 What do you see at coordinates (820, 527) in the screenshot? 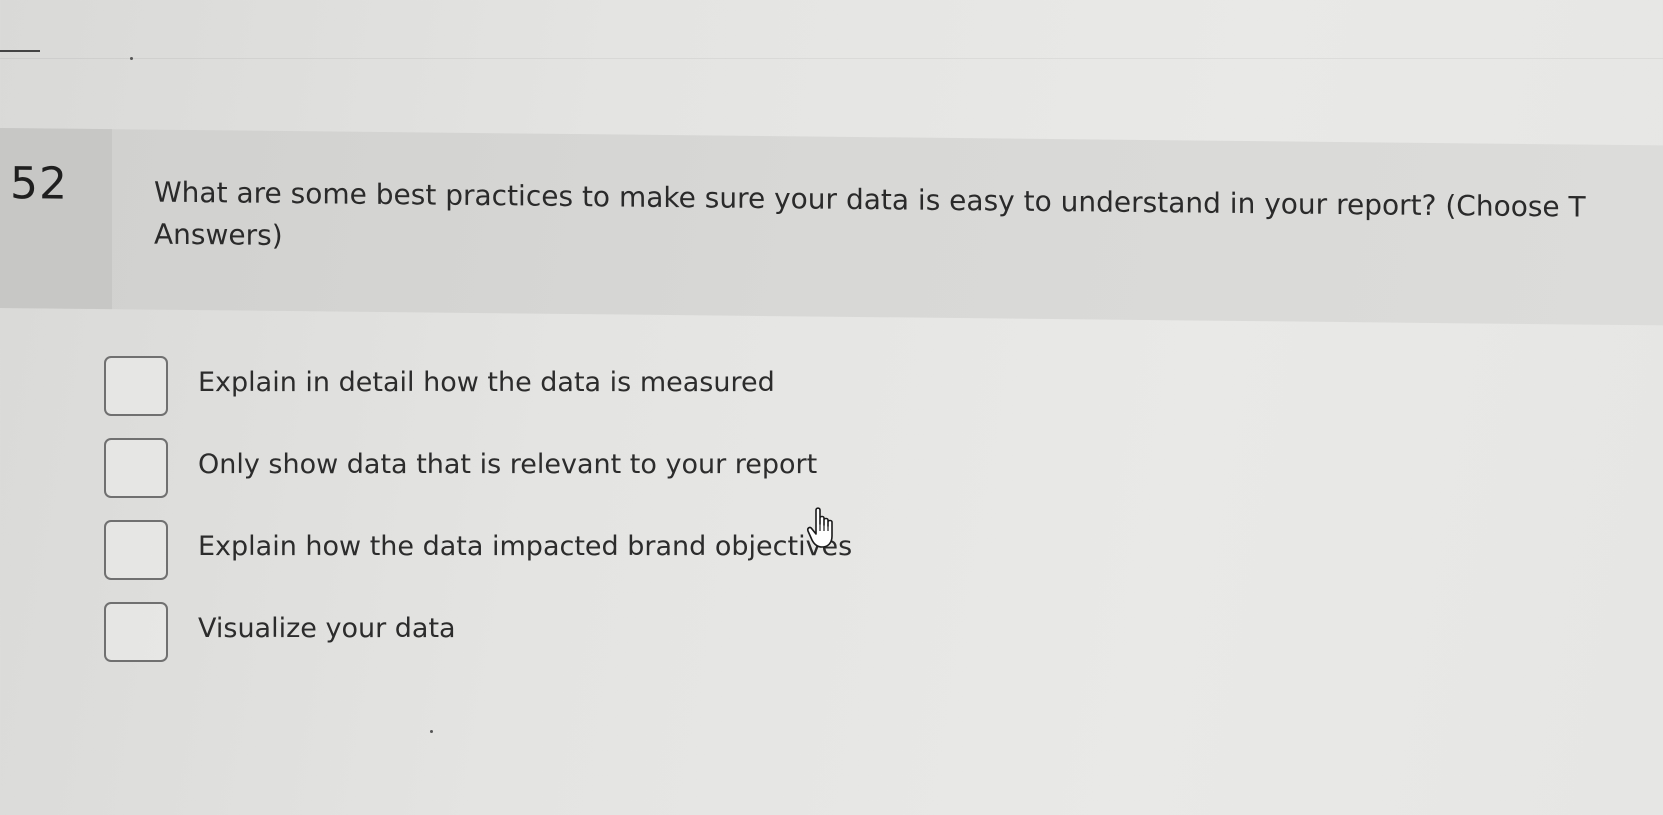
I see `hand-pointer-icon` at bounding box center [820, 527].